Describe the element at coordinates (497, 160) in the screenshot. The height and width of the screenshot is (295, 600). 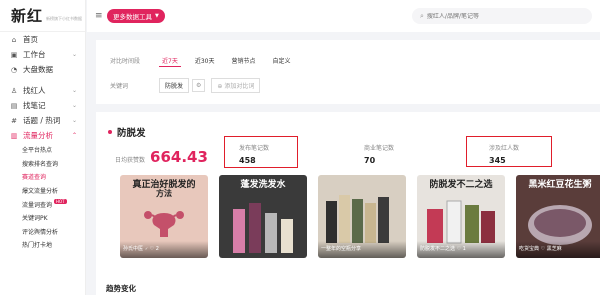
I see `influencers-value: 345` at that location.